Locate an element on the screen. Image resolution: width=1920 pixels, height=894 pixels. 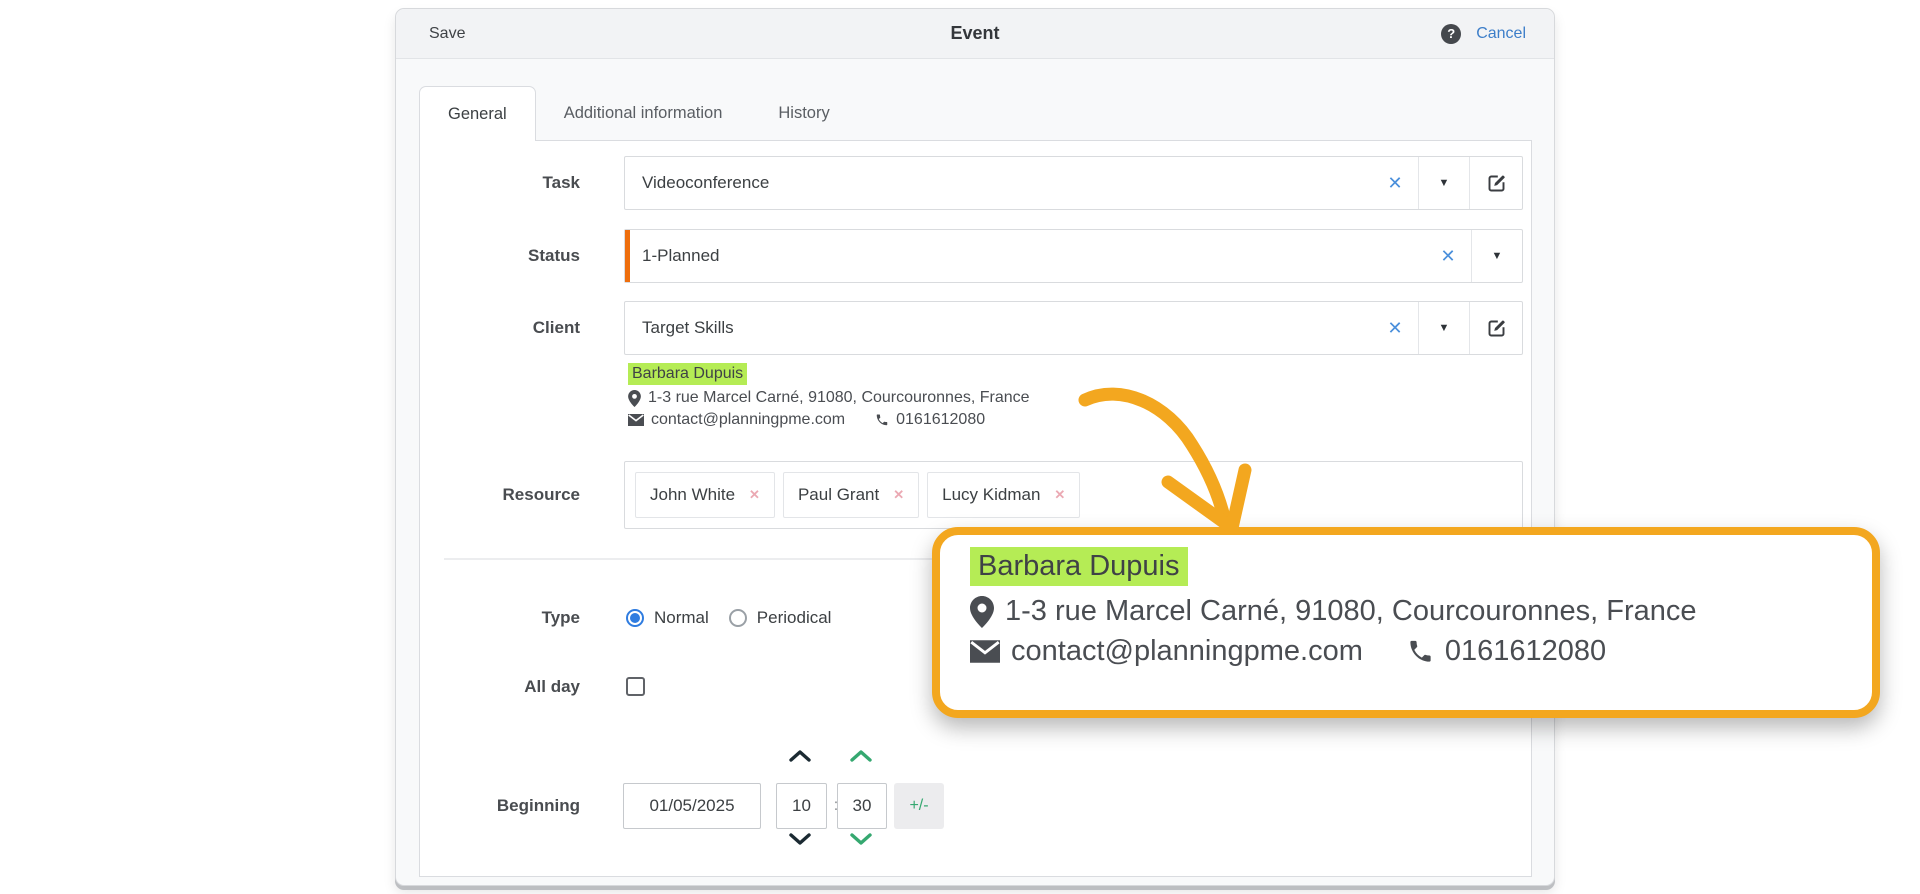
client-phone: 0161612080 is located at coordinates (941, 419).